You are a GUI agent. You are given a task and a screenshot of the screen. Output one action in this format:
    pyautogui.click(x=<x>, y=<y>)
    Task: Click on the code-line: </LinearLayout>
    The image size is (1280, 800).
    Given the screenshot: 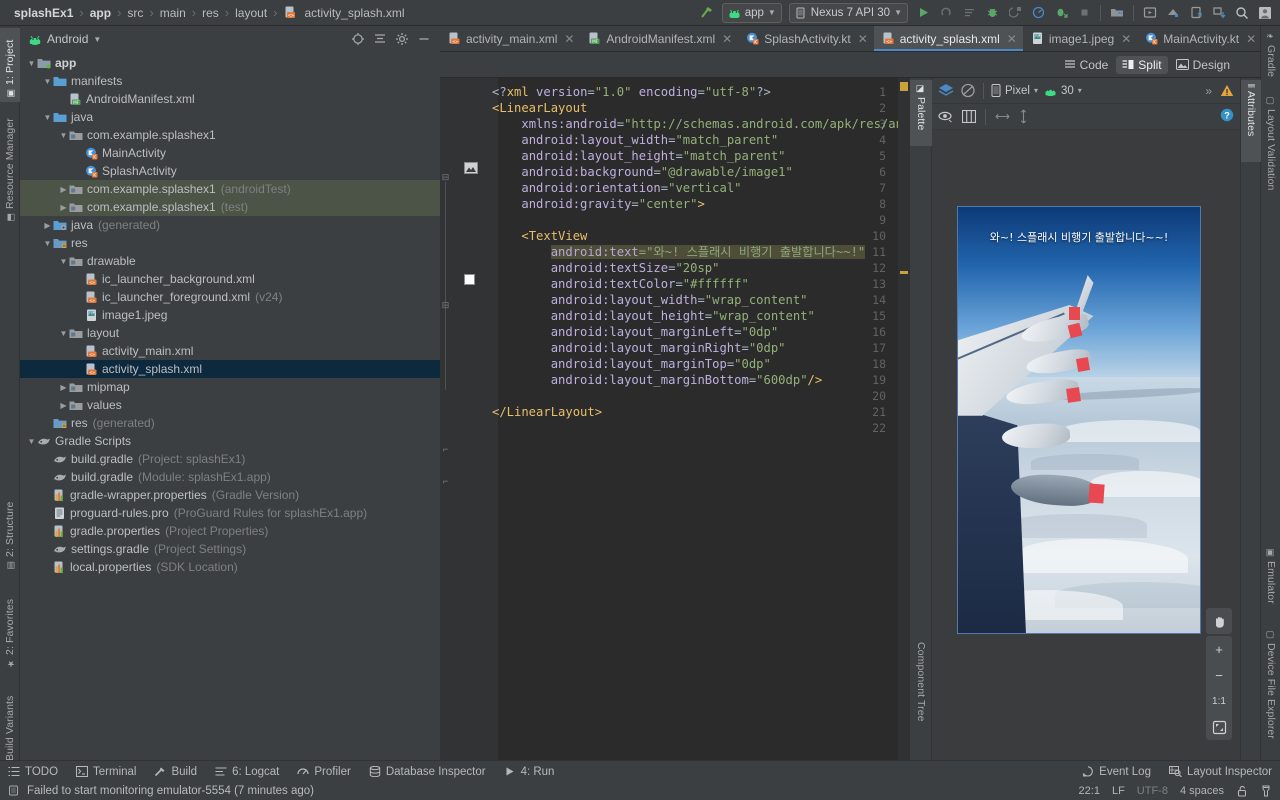 What is the action you would take?
    pyautogui.click(x=547, y=412)
    